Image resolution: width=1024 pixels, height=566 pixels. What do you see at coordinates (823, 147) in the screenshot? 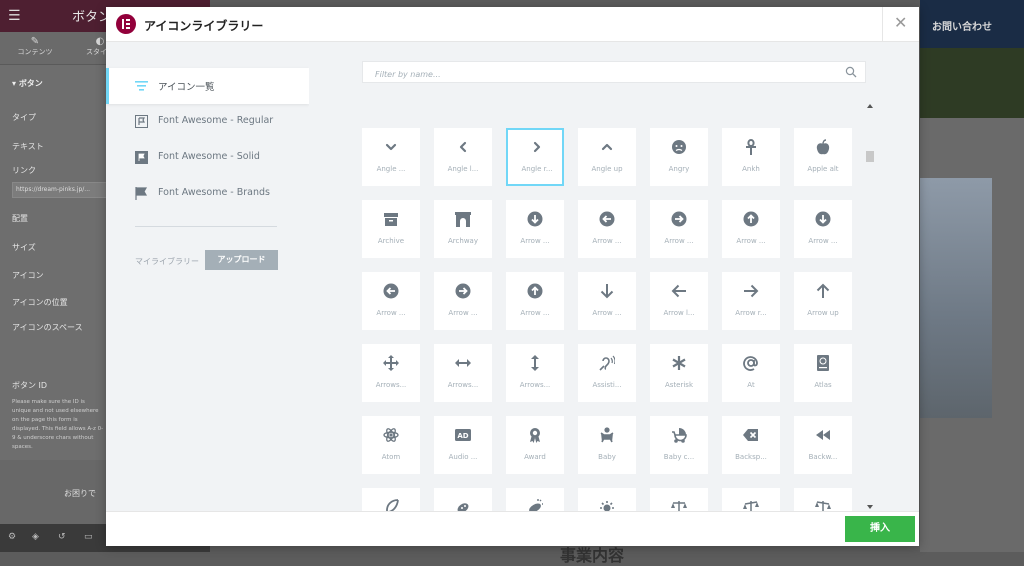
I see `apple-alt-icon` at bounding box center [823, 147].